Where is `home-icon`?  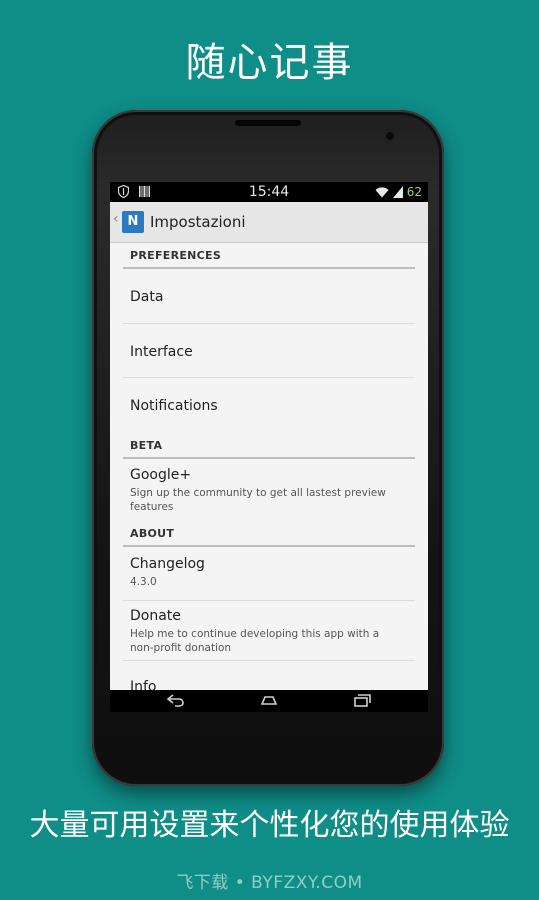
home-icon is located at coordinates (269, 700).